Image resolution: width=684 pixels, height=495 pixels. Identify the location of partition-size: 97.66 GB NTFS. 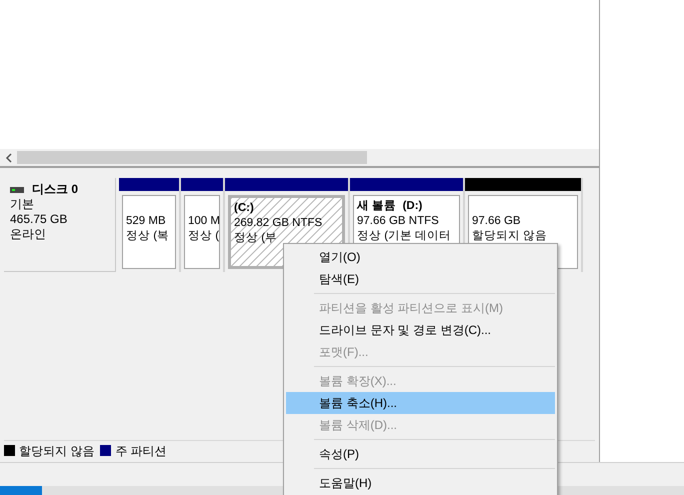
(398, 221).